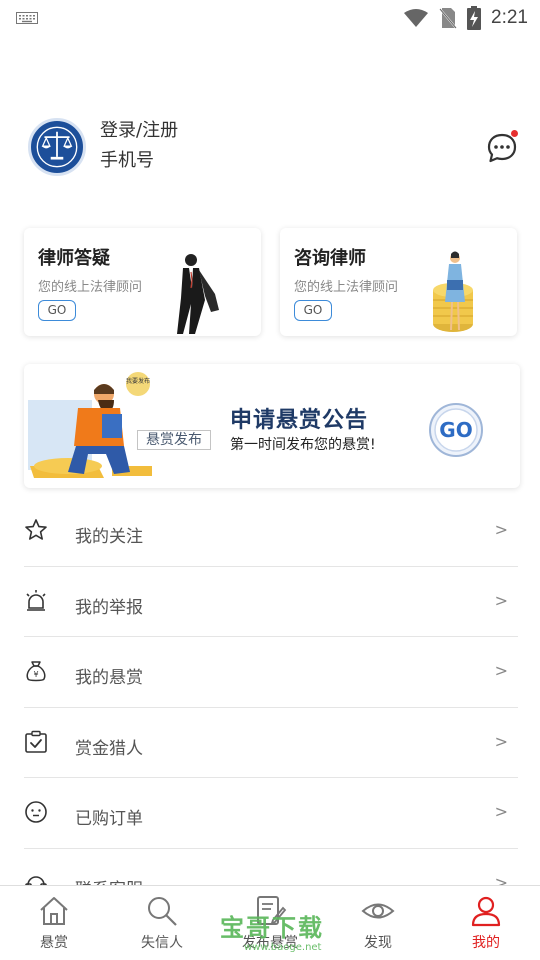 The width and height of the screenshot is (540, 960). I want to click on menu-item-my-follows: 我的关注 >, so click(271, 531).